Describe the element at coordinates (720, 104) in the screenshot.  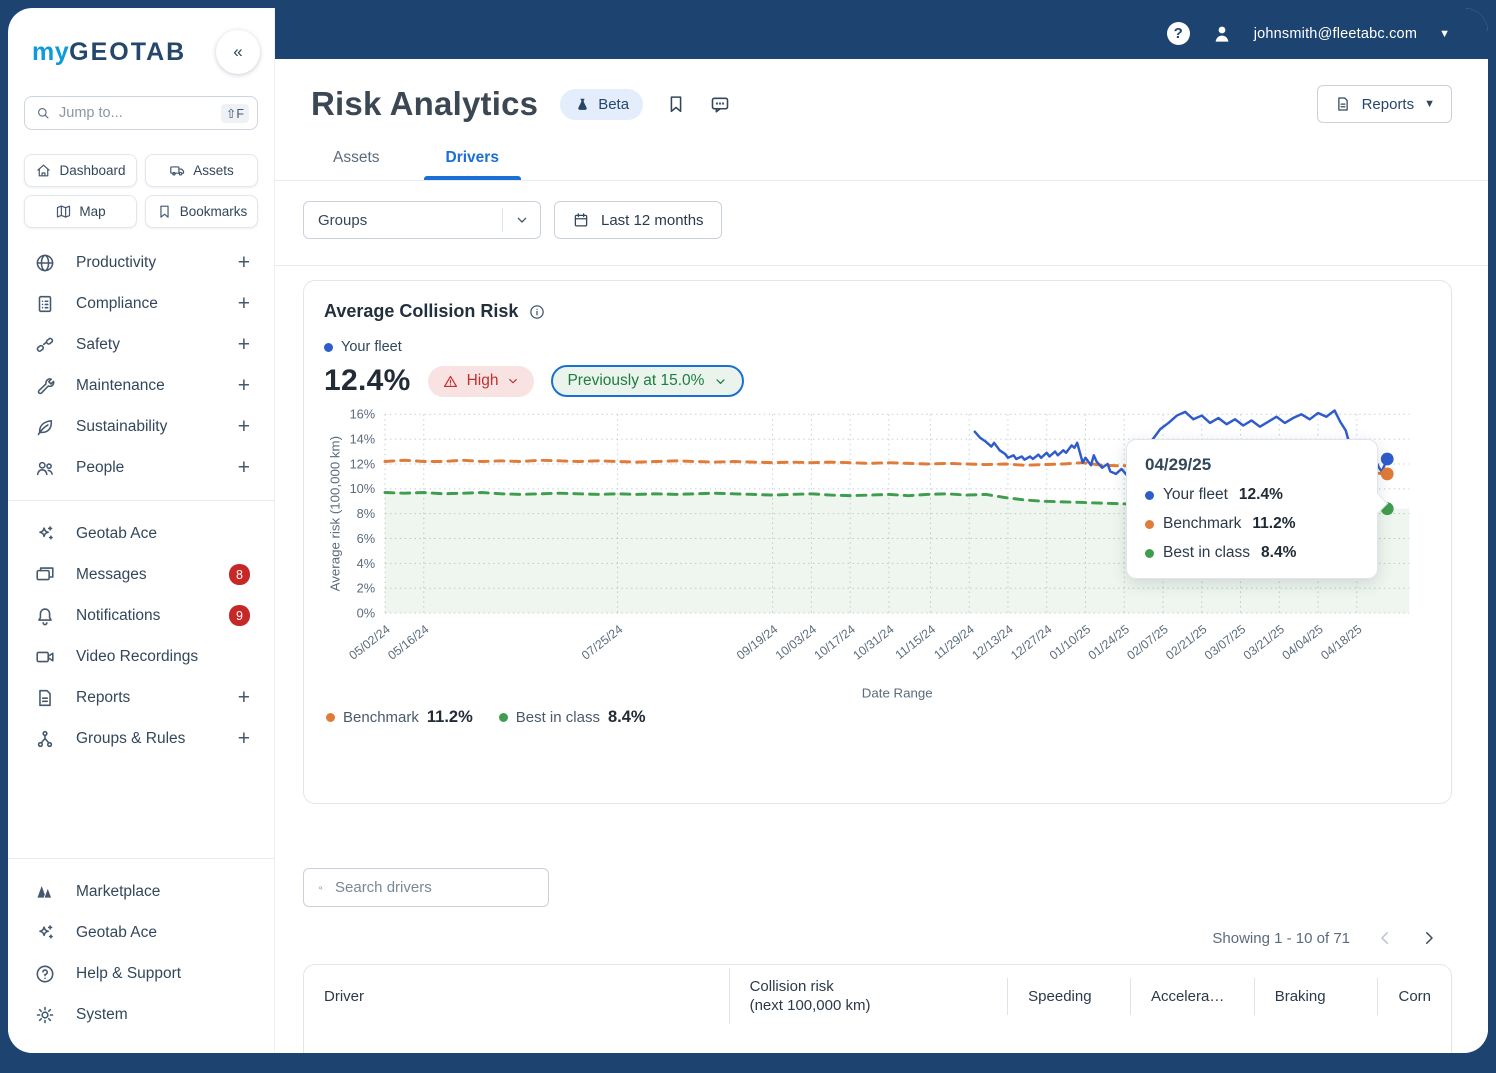
I see `feedback-comment-icon` at that location.